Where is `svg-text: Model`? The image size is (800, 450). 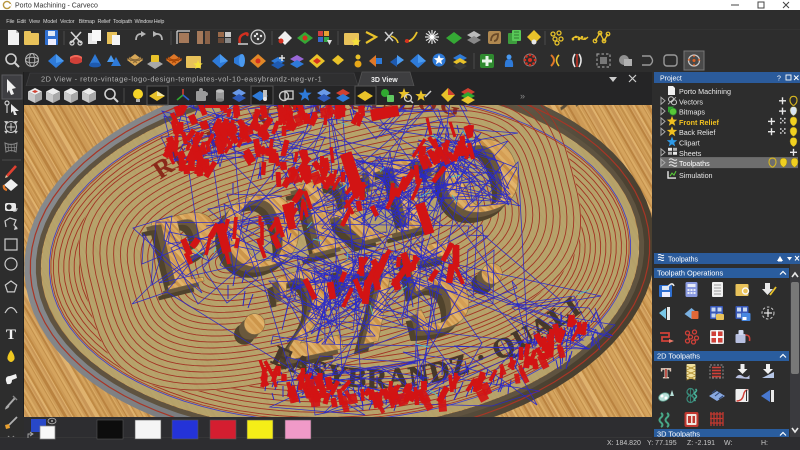
svg-text: Model is located at coordinates (50, 22).